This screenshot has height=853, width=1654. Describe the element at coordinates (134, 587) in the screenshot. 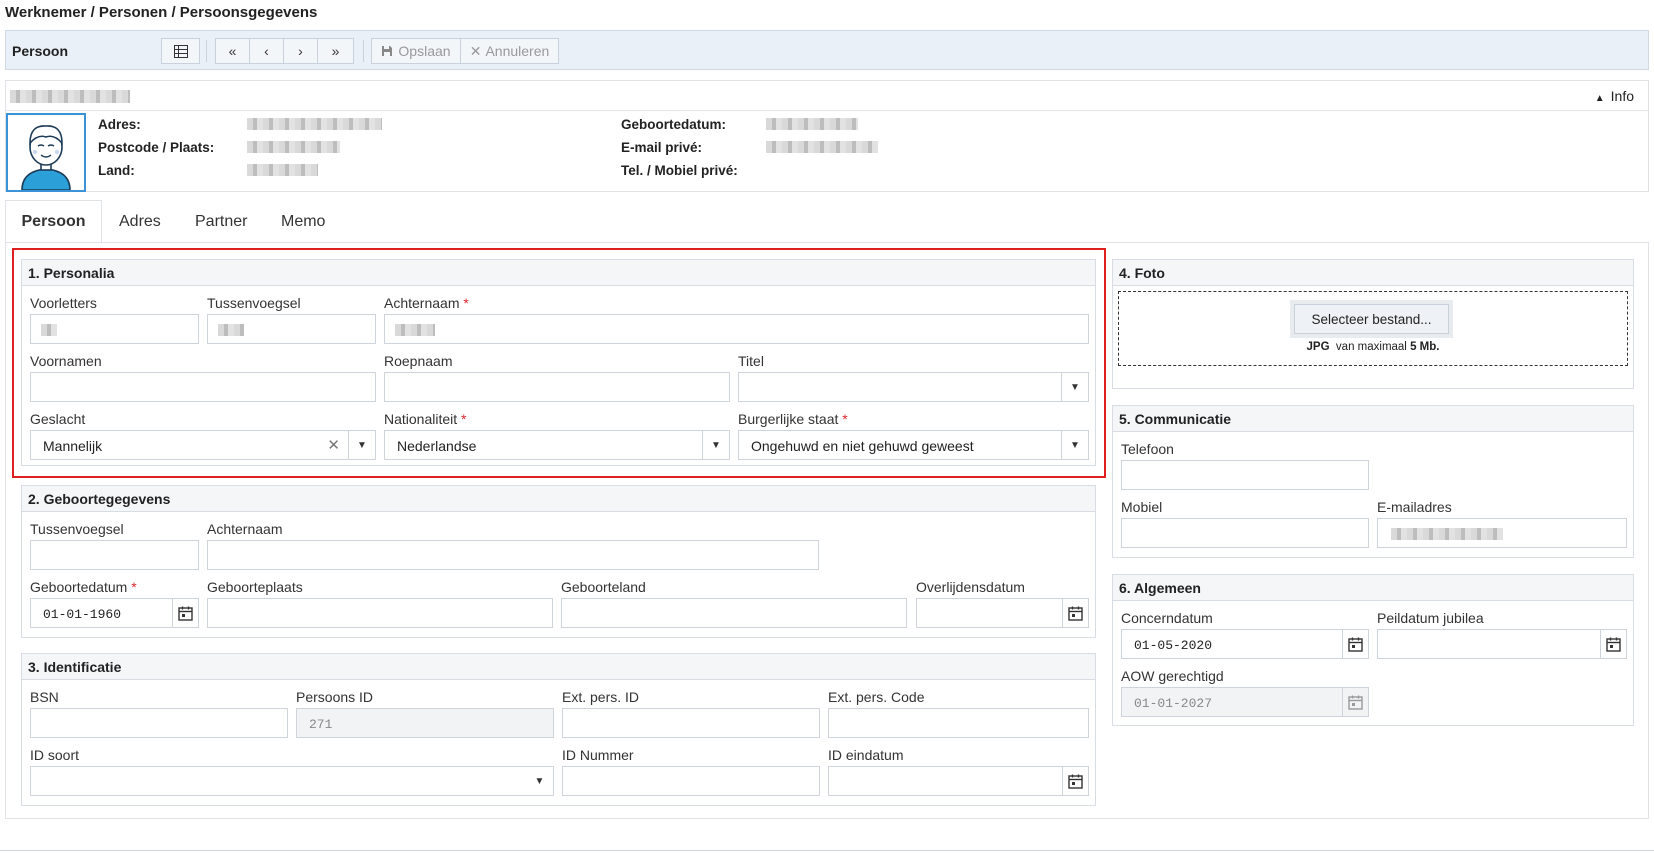

I see `required-marker: *` at that location.